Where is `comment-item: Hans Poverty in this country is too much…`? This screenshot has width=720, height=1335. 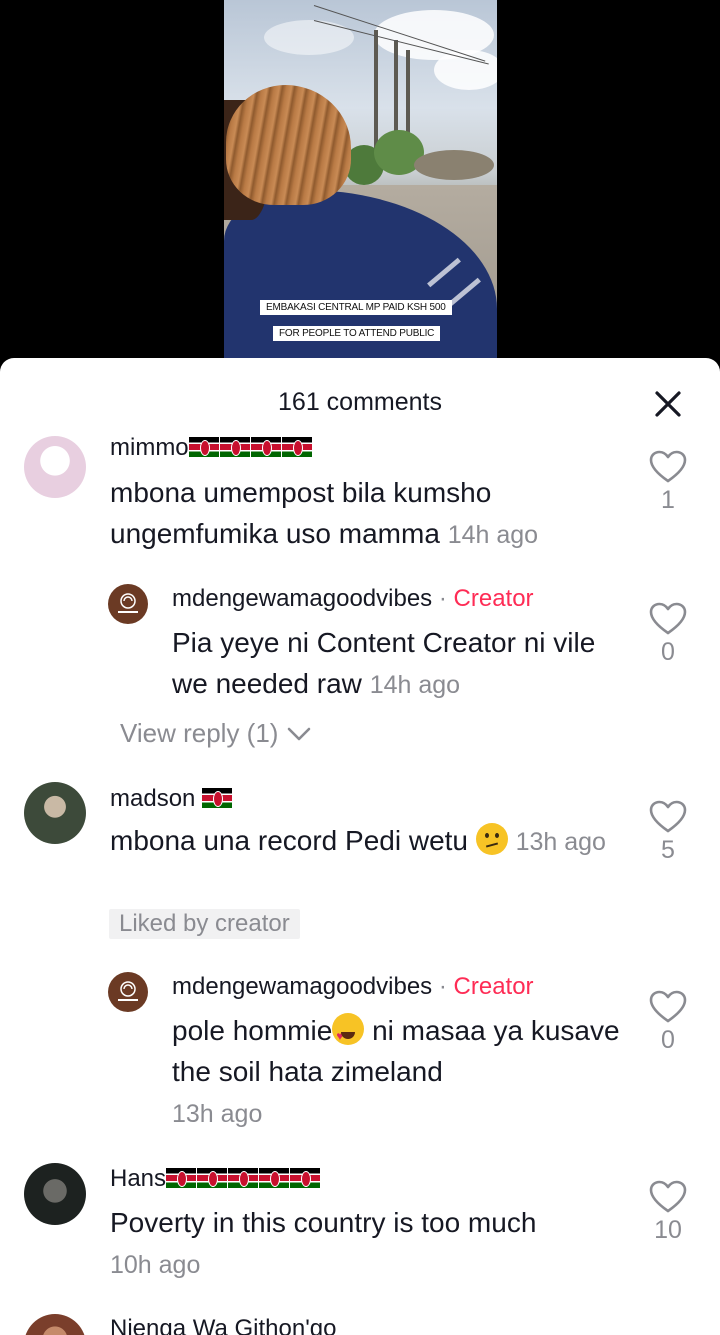
comment-item: Hans Poverty in this country is too much… is located at coordinates (360, 1228).